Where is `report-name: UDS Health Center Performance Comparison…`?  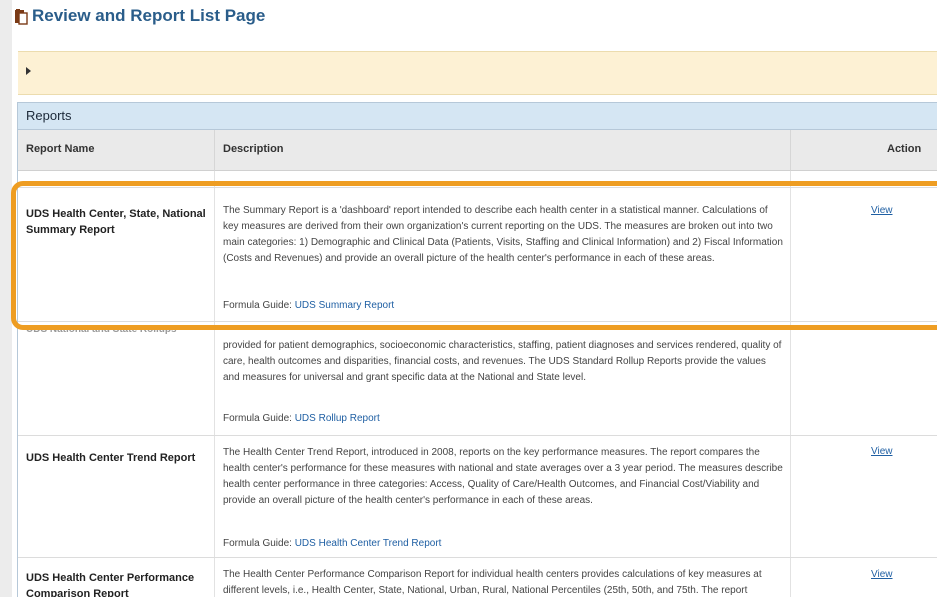 report-name: UDS Health Center Performance Comparison… is located at coordinates (110, 584).